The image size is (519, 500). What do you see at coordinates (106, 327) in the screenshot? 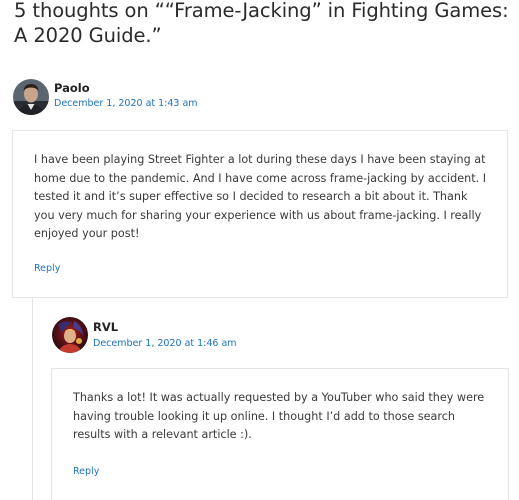
I see `comment-author: RVL` at bounding box center [106, 327].